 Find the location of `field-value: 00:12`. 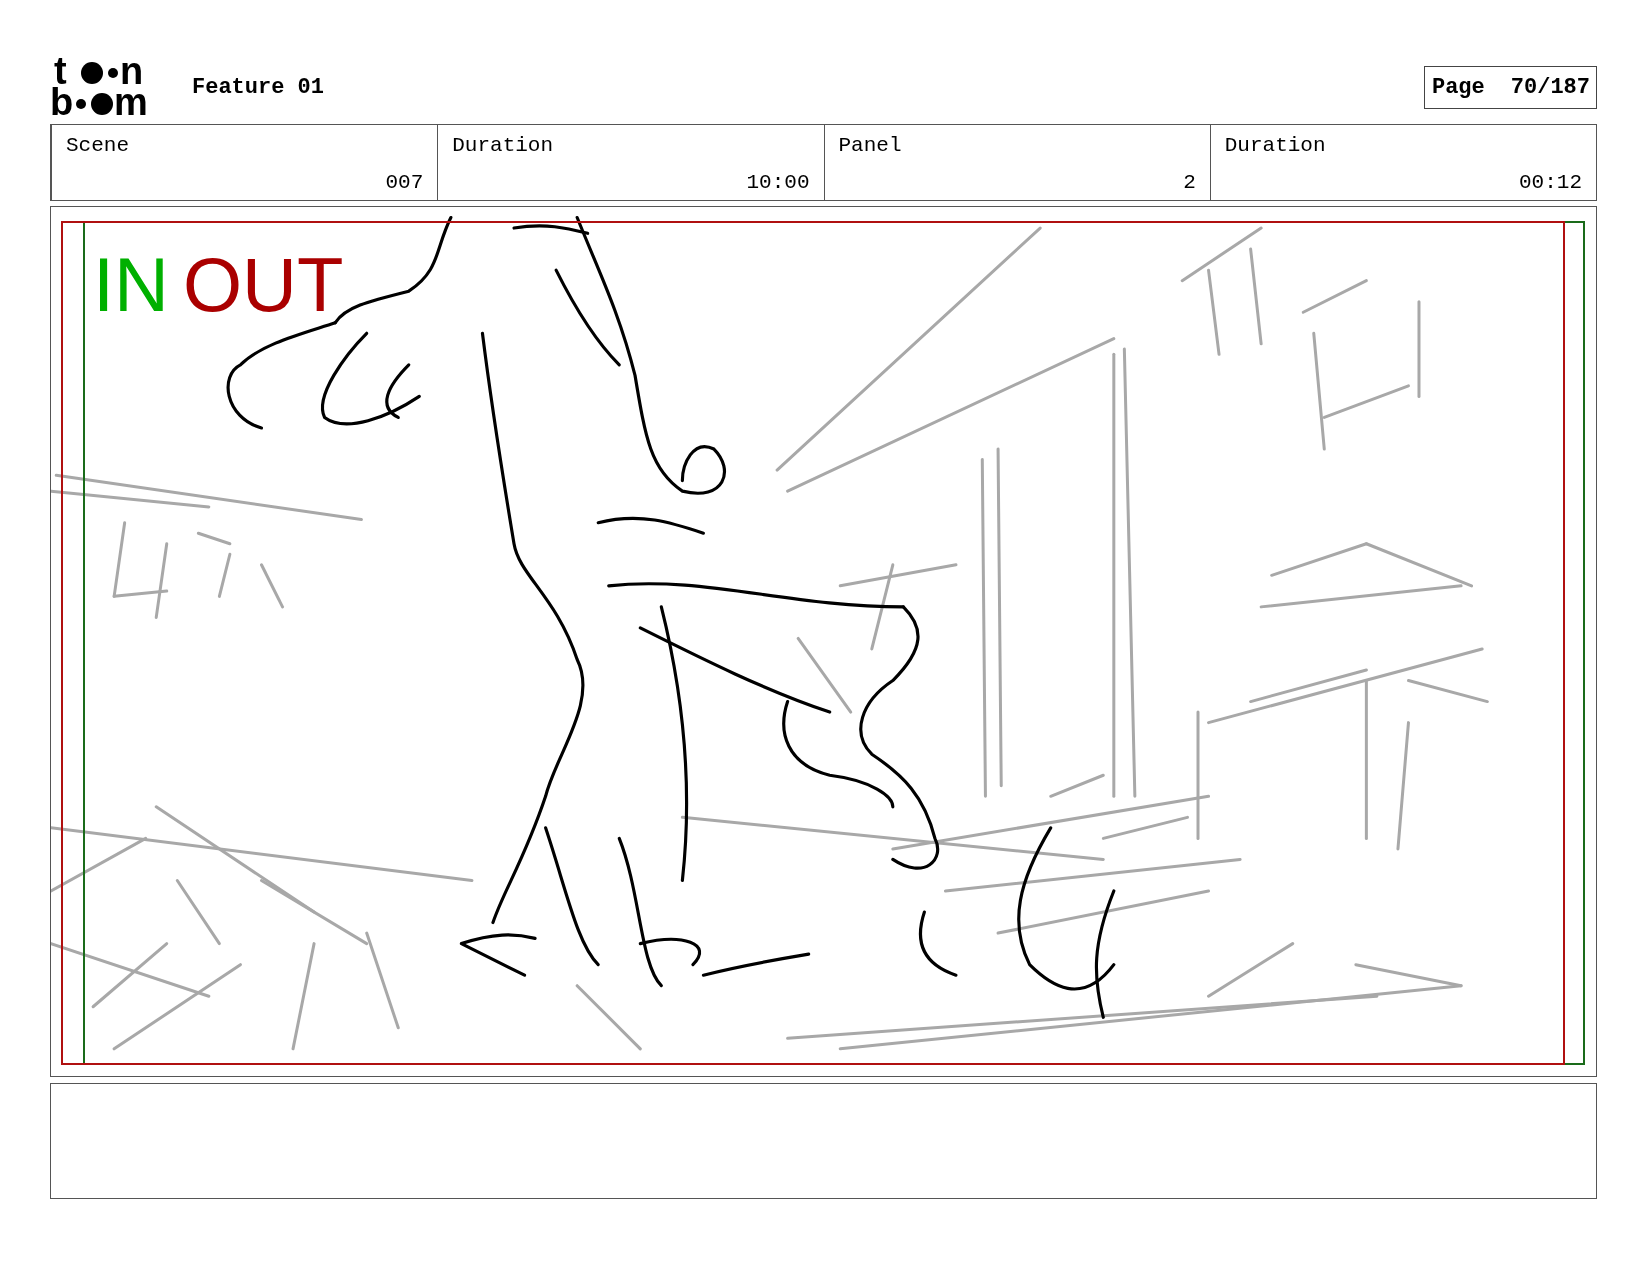

field-value: 00:12 is located at coordinates (1550, 182).